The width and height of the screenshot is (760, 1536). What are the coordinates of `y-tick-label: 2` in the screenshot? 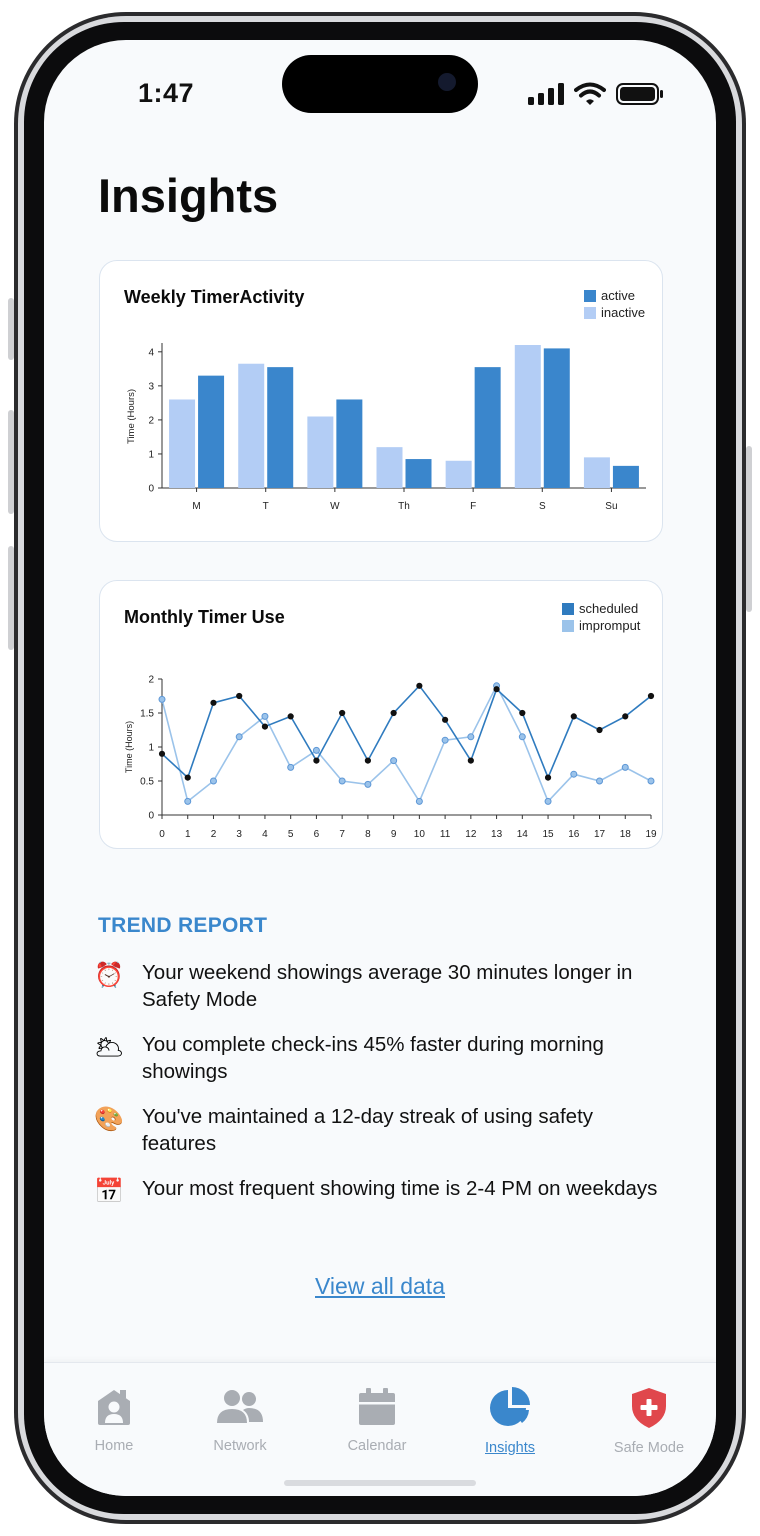 It's located at (151, 420).